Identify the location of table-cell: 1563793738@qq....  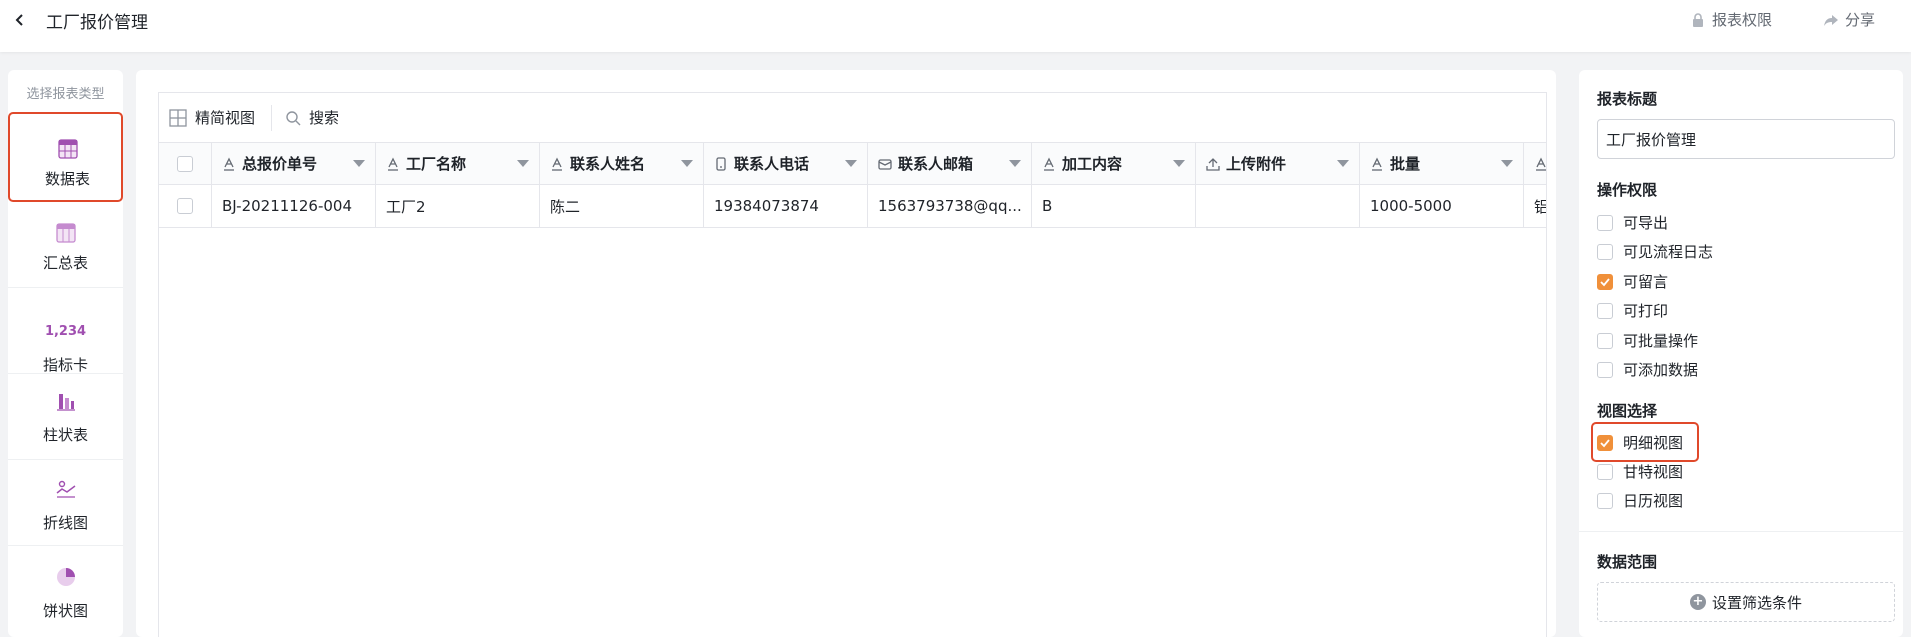
(950, 206).